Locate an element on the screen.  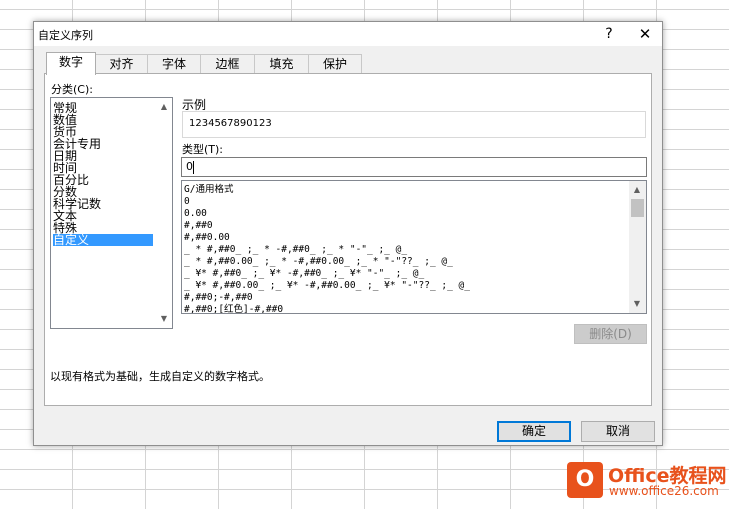
format-item: #,##0 is located at coordinates (198, 226).